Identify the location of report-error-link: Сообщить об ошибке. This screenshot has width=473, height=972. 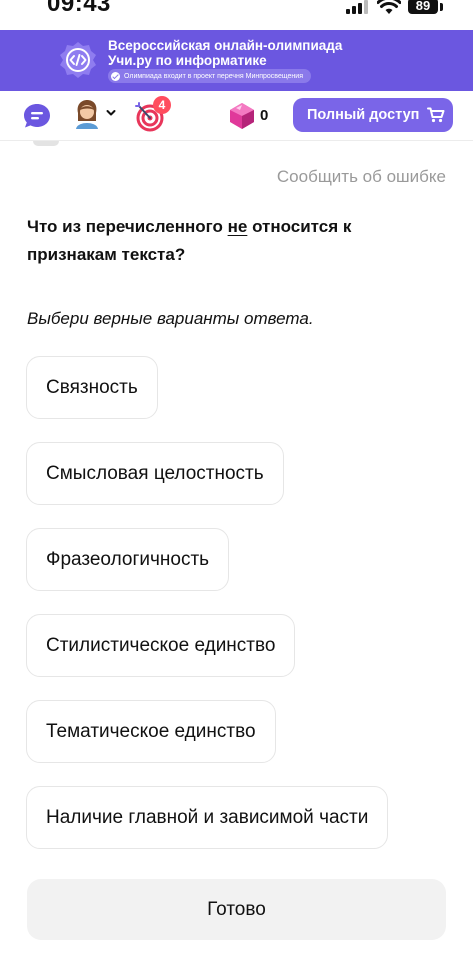
(361, 177).